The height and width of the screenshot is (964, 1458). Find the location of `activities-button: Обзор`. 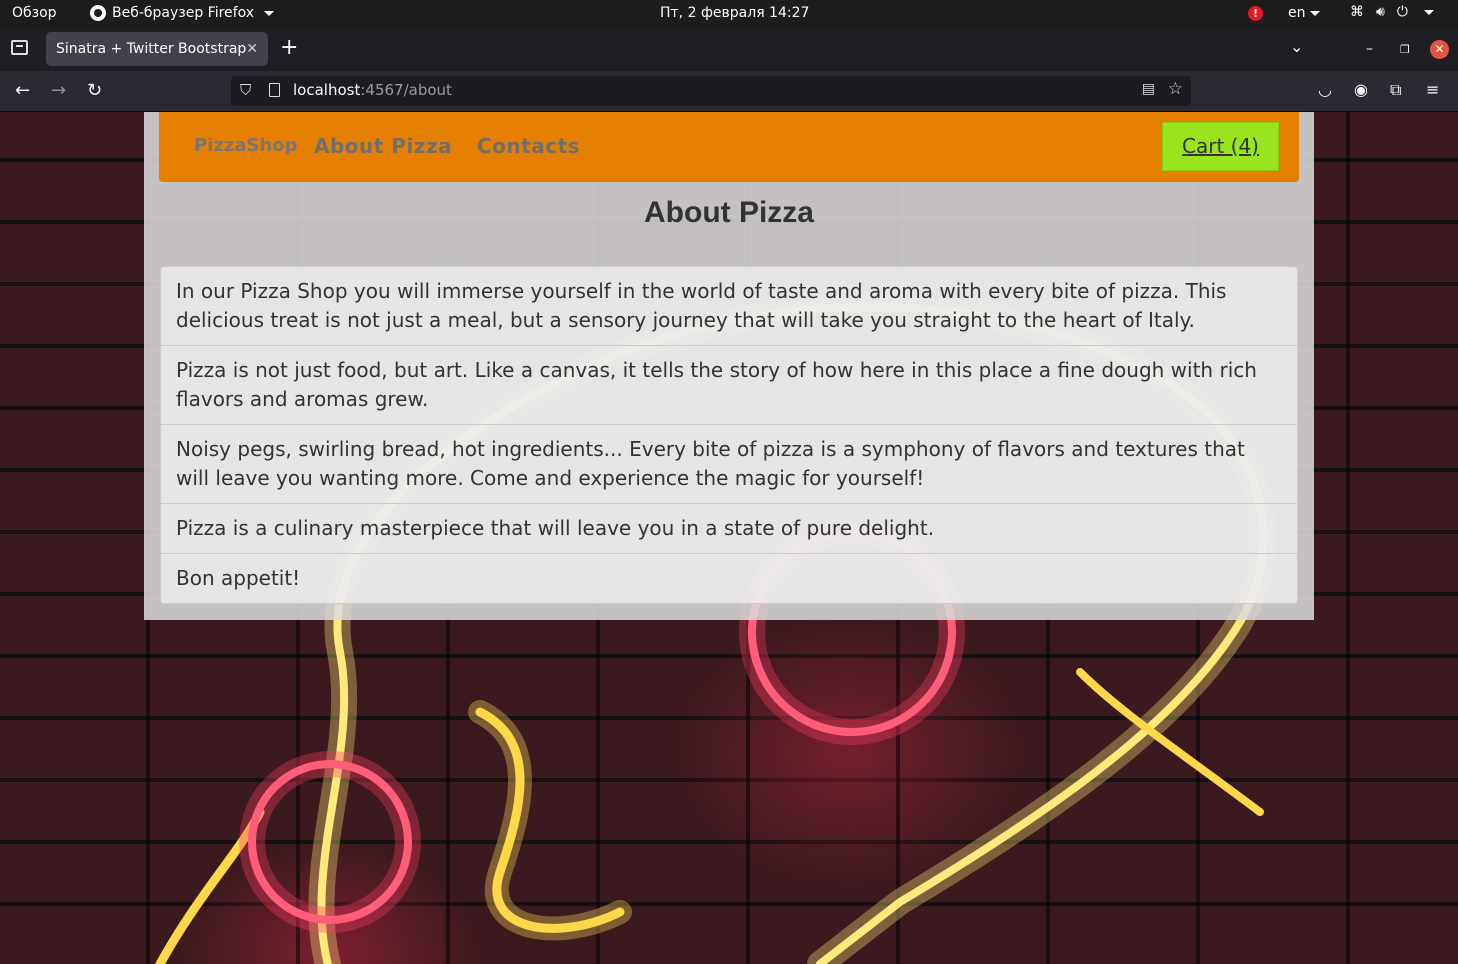

activities-button: Обзор is located at coordinates (34, 13).